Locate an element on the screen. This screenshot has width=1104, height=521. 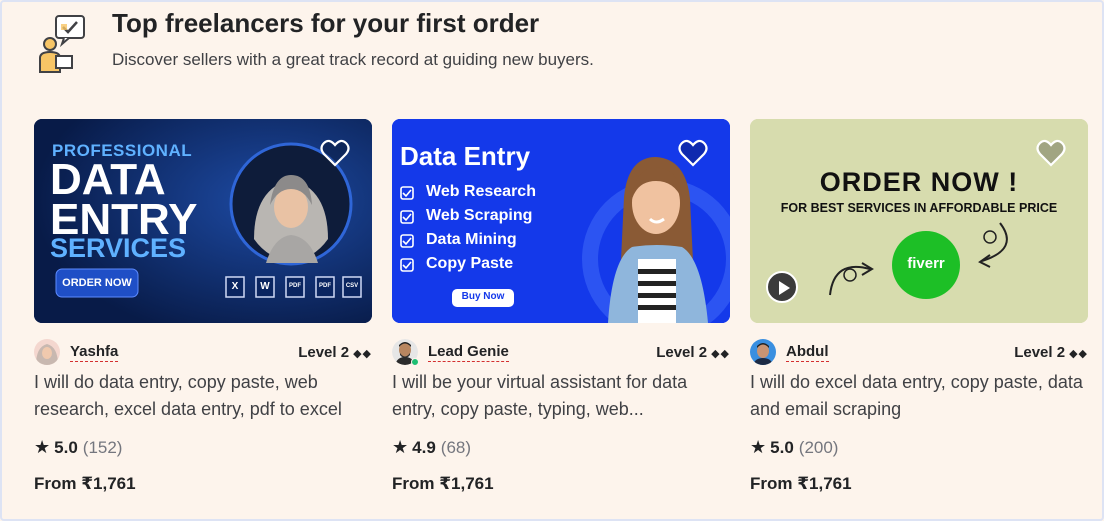
seller-row: Yashfa Level 2 ◆◆ is located at coordinates (203, 352).